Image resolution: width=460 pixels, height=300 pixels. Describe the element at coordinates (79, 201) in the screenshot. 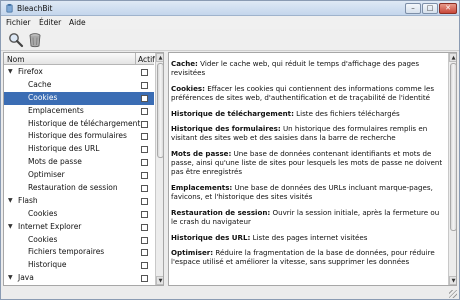

I see `tree-row: ▼ Flash` at that location.